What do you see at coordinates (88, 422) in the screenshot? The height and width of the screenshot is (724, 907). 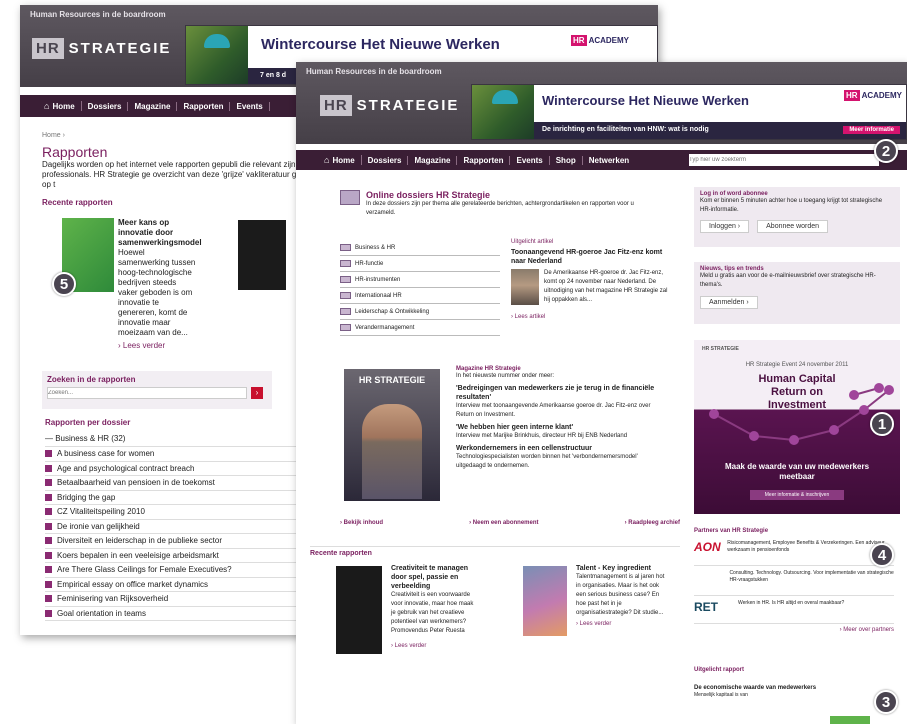 I see `back-per-dossier-heading: Rapporten per dossier` at bounding box center [88, 422].